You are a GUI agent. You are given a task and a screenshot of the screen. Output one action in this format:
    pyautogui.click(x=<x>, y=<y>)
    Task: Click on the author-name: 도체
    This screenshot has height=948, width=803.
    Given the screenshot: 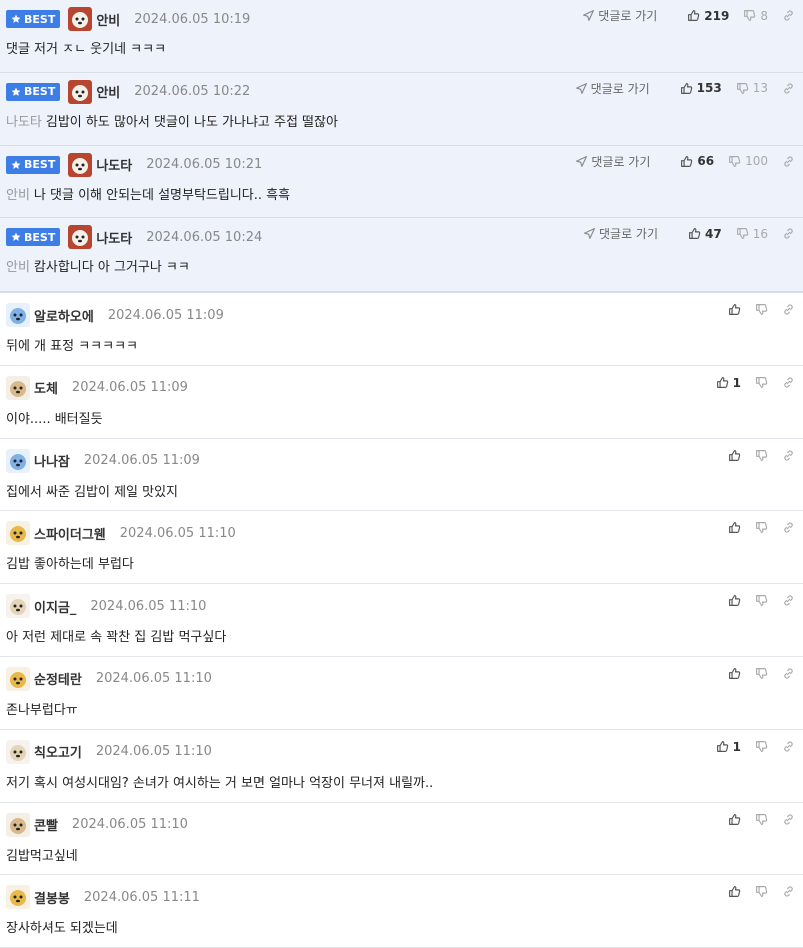 What is the action you would take?
    pyautogui.click(x=46, y=387)
    